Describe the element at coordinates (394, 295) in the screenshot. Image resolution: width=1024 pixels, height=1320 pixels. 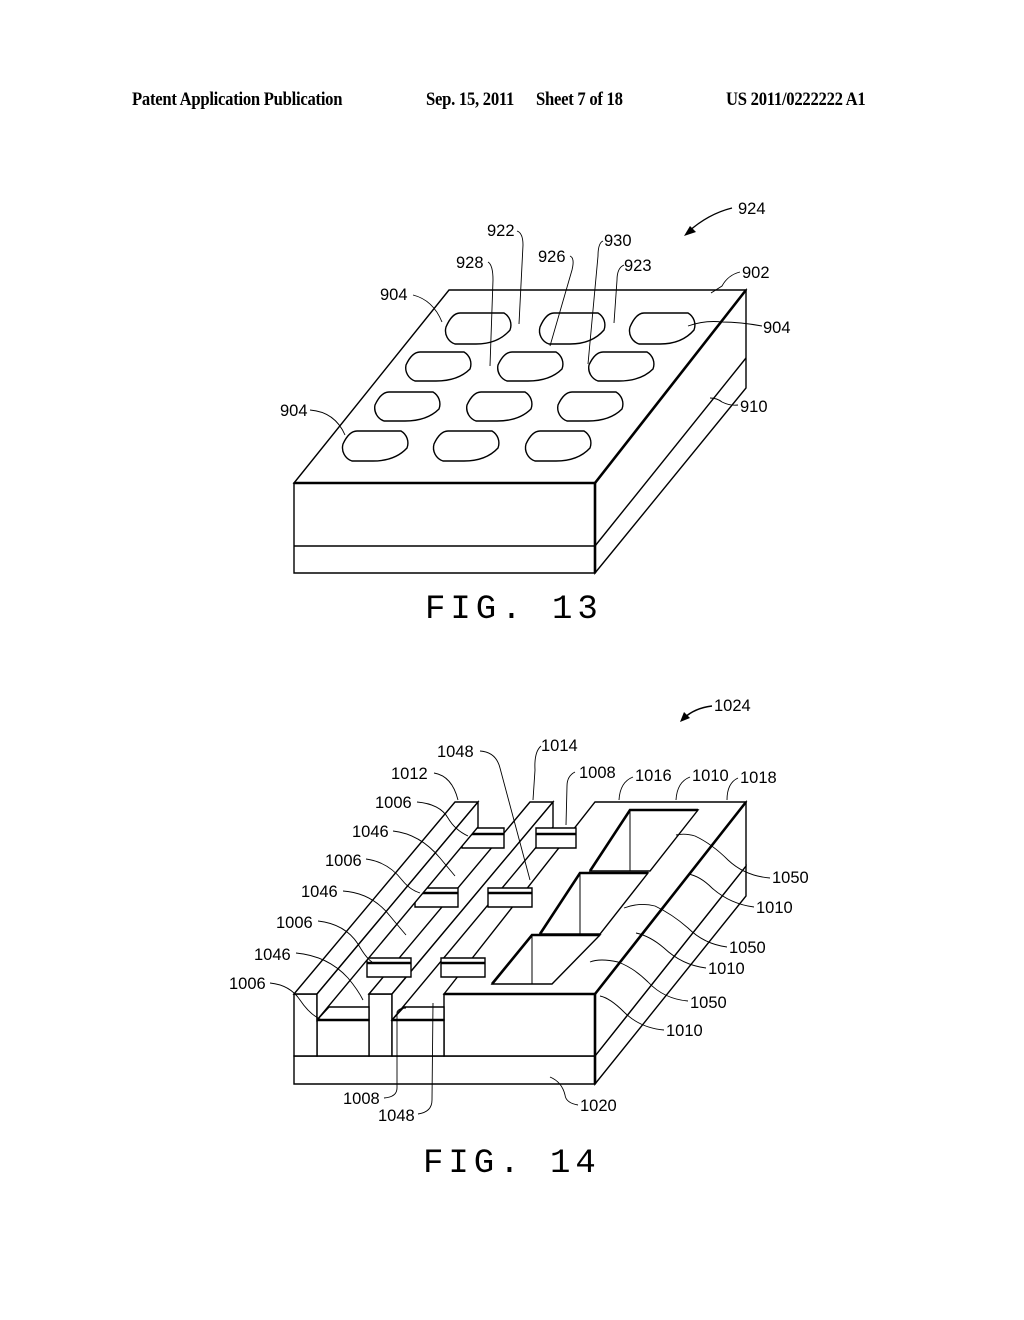
I see `label-904-top: 904` at that location.